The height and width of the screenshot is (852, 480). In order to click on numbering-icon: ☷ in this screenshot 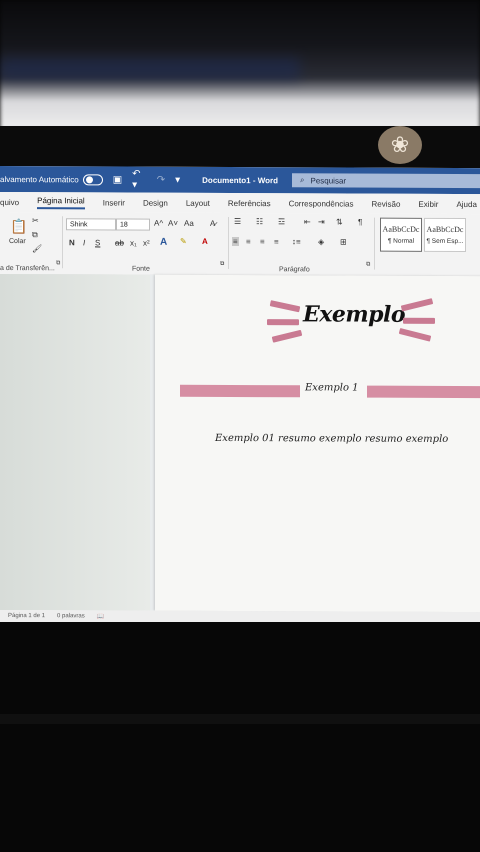, I will do `click(259, 221)`.